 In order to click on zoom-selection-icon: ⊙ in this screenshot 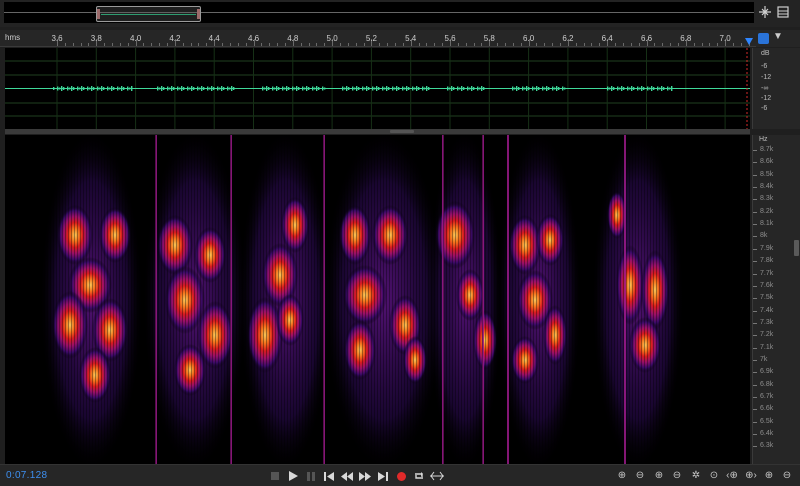, I will do `click(714, 476)`.